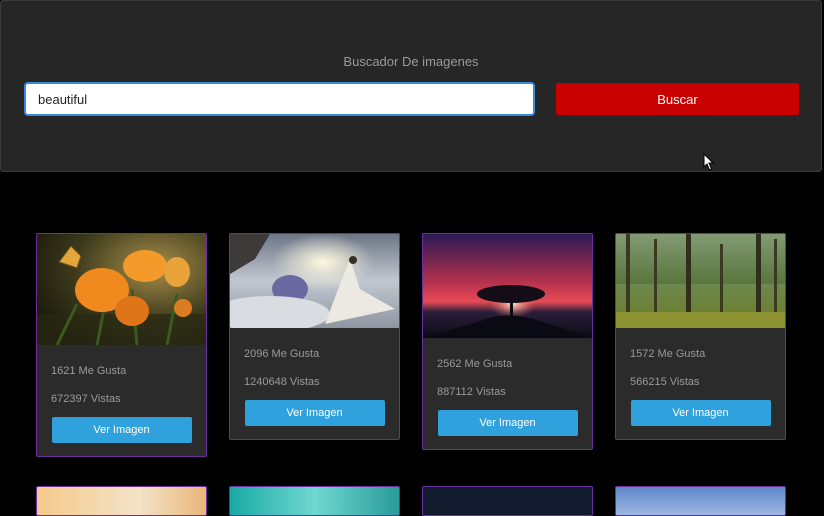 The image size is (824, 516). What do you see at coordinates (668, 354) in the screenshot?
I see `likes-count: 1572 Me Gusta` at bounding box center [668, 354].